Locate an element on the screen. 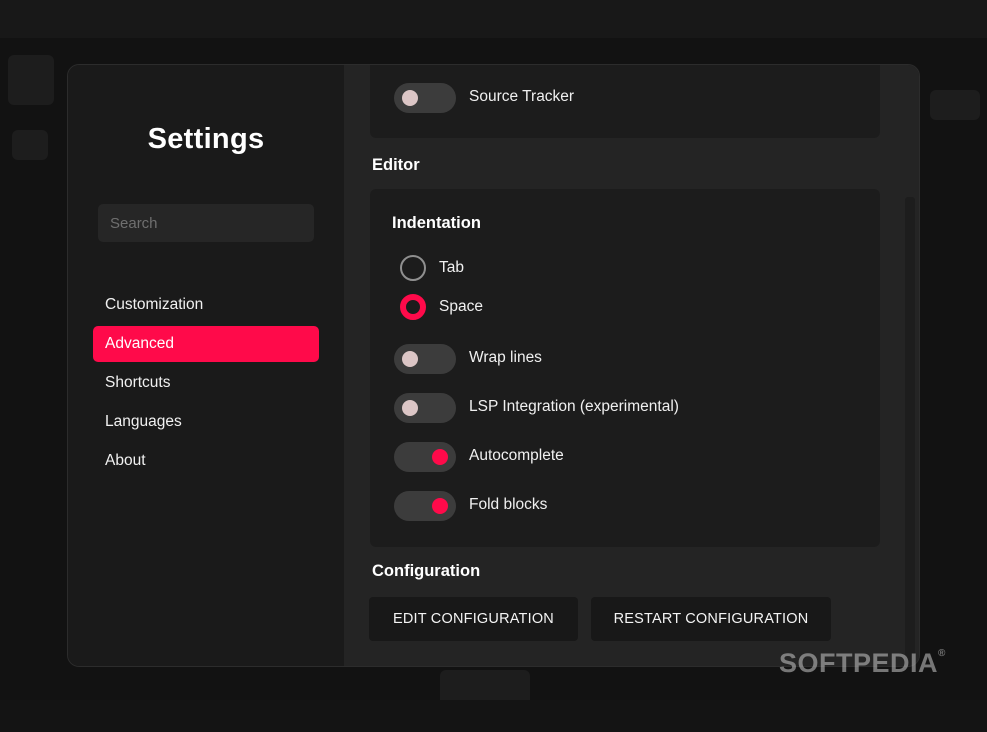 This screenshot has width=987, height=732. source-tracker-card: Source Tracker is located at coordinates (625, 101).